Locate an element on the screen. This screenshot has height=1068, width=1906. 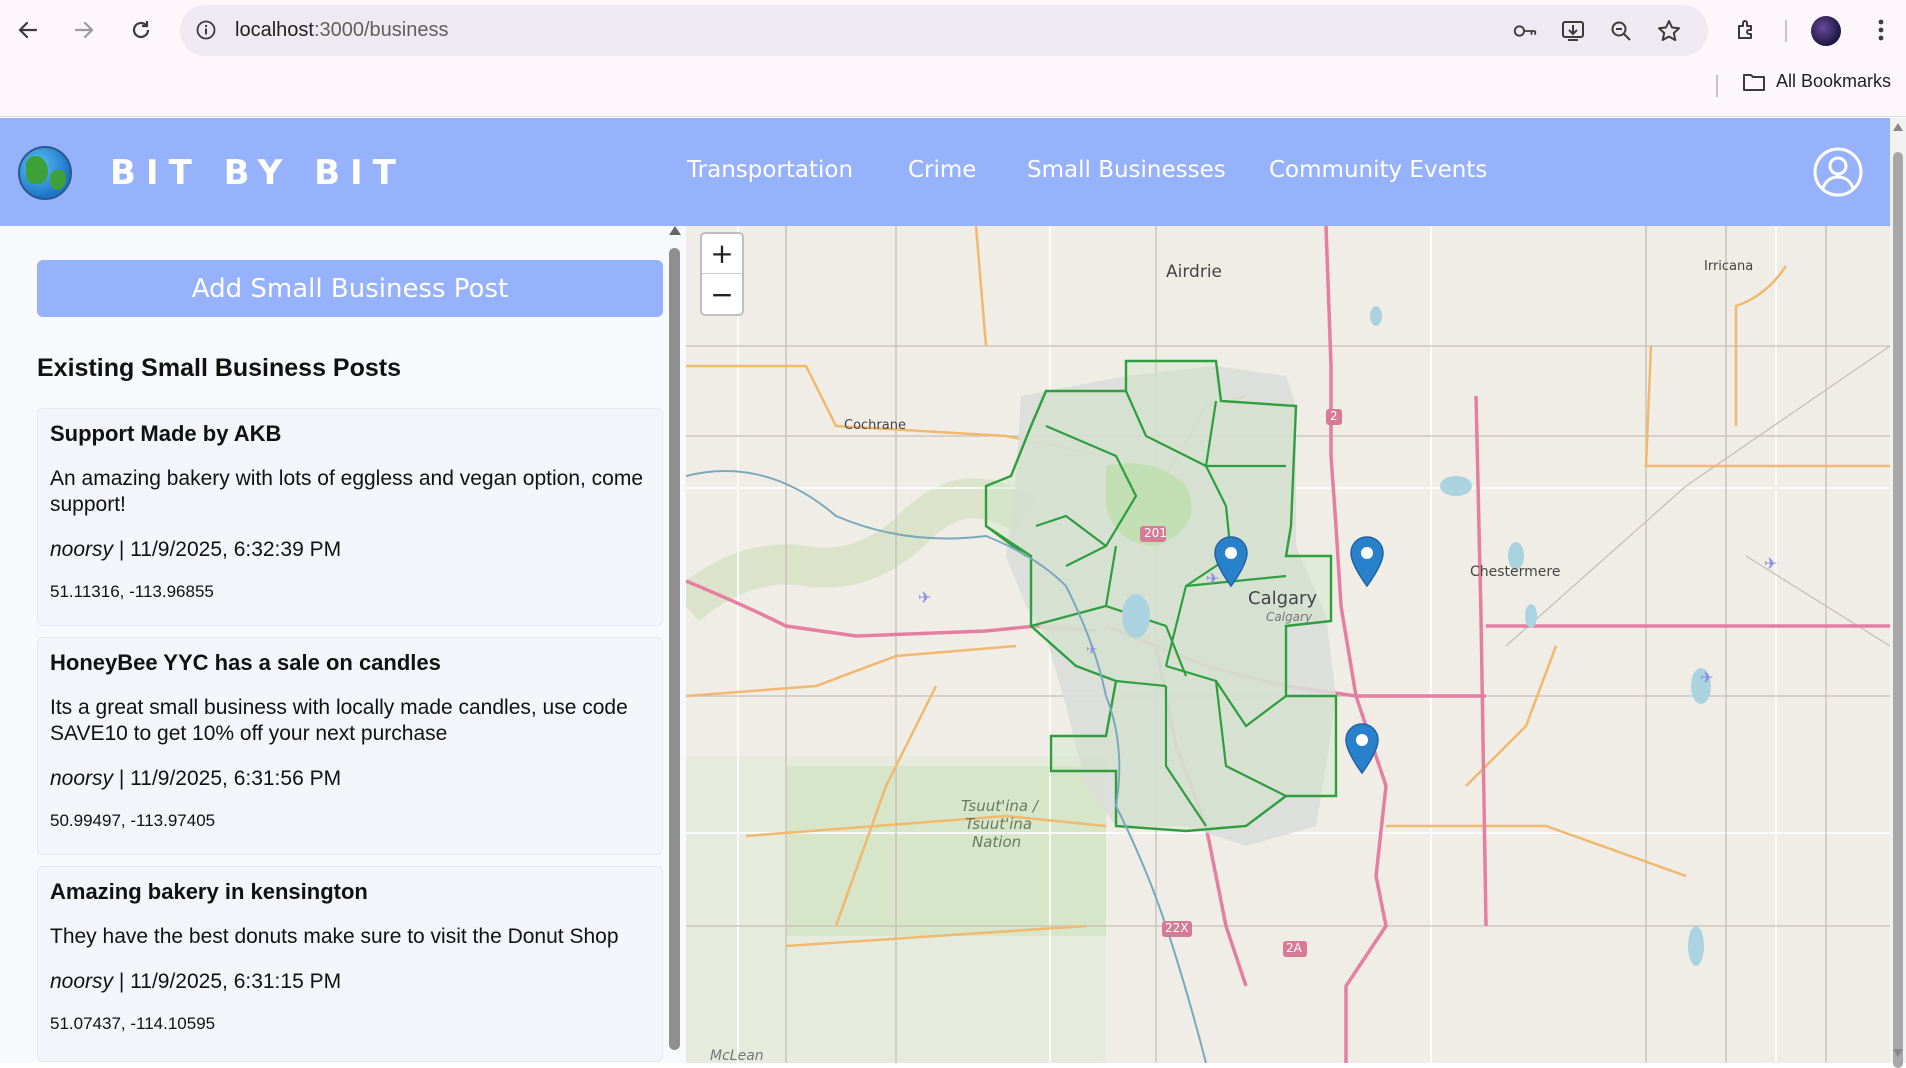
post-title: HoneyBee YYC has a sale on candles is located at coordinates (245, 662).